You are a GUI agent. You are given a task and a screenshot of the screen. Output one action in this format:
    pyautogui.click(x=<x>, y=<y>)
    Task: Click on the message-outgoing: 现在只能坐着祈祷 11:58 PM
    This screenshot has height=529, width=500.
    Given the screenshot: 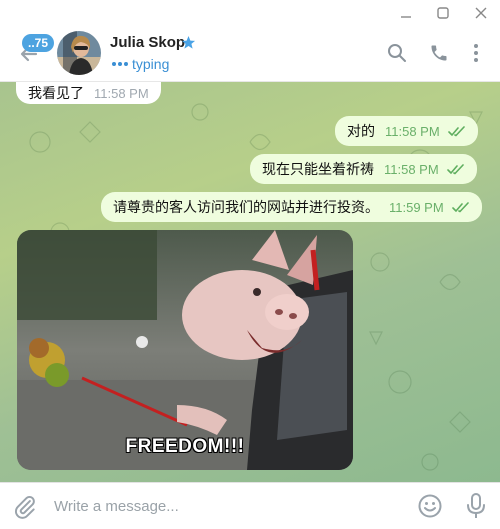 What is the action you would take?
    pyautogui.click(x=363, y=169)
    